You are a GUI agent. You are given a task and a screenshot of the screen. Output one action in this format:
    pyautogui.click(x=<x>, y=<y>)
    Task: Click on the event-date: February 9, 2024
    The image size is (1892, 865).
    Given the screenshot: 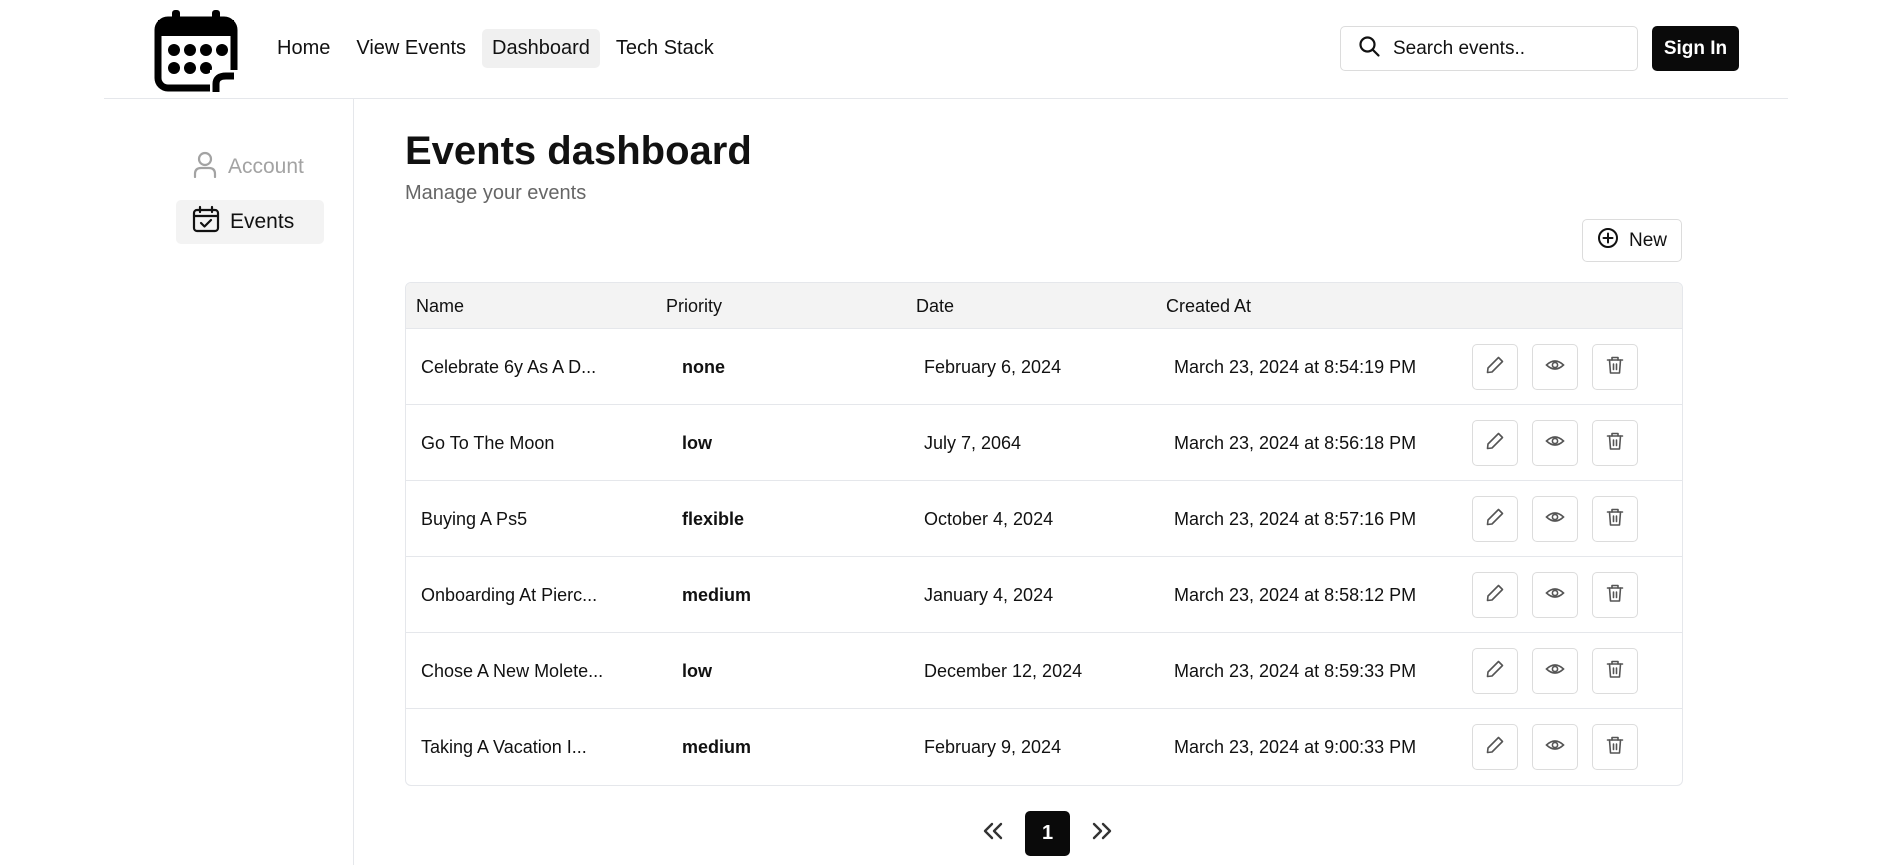 What is the action you would take?
    pyautogui.click(x=993, y=747)
    